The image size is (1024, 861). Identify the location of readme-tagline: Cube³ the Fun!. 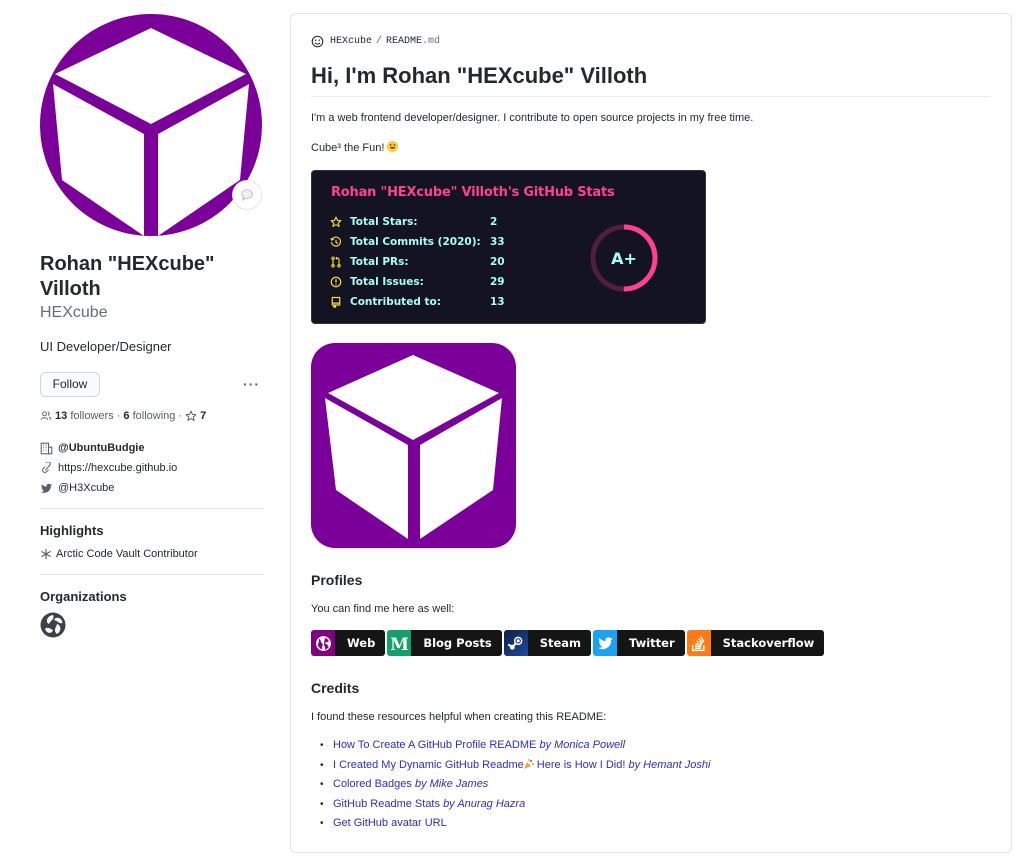
(651, 148).